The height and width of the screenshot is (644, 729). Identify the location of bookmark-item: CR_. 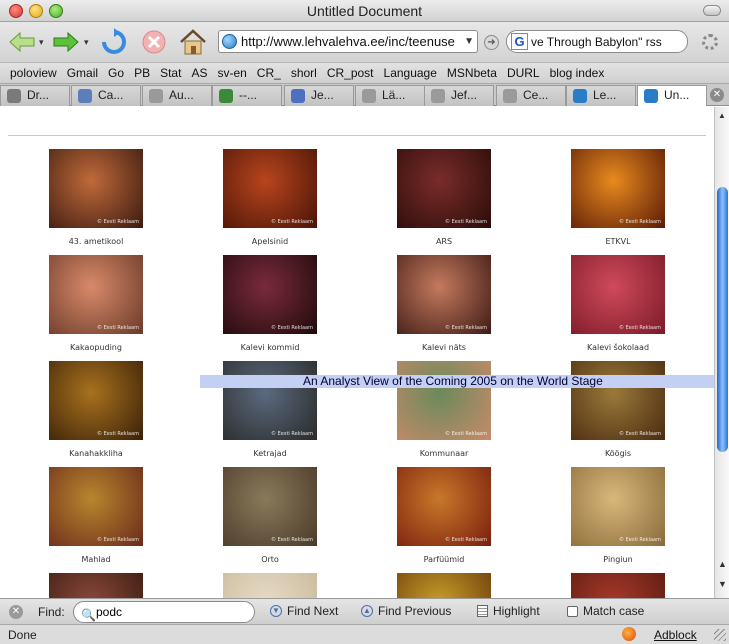
(269, 73).